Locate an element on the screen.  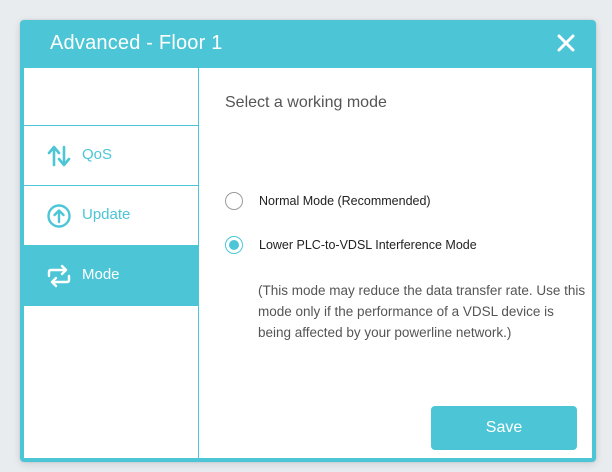
section-title: Select a working mode is located at coordinates (306, 102).